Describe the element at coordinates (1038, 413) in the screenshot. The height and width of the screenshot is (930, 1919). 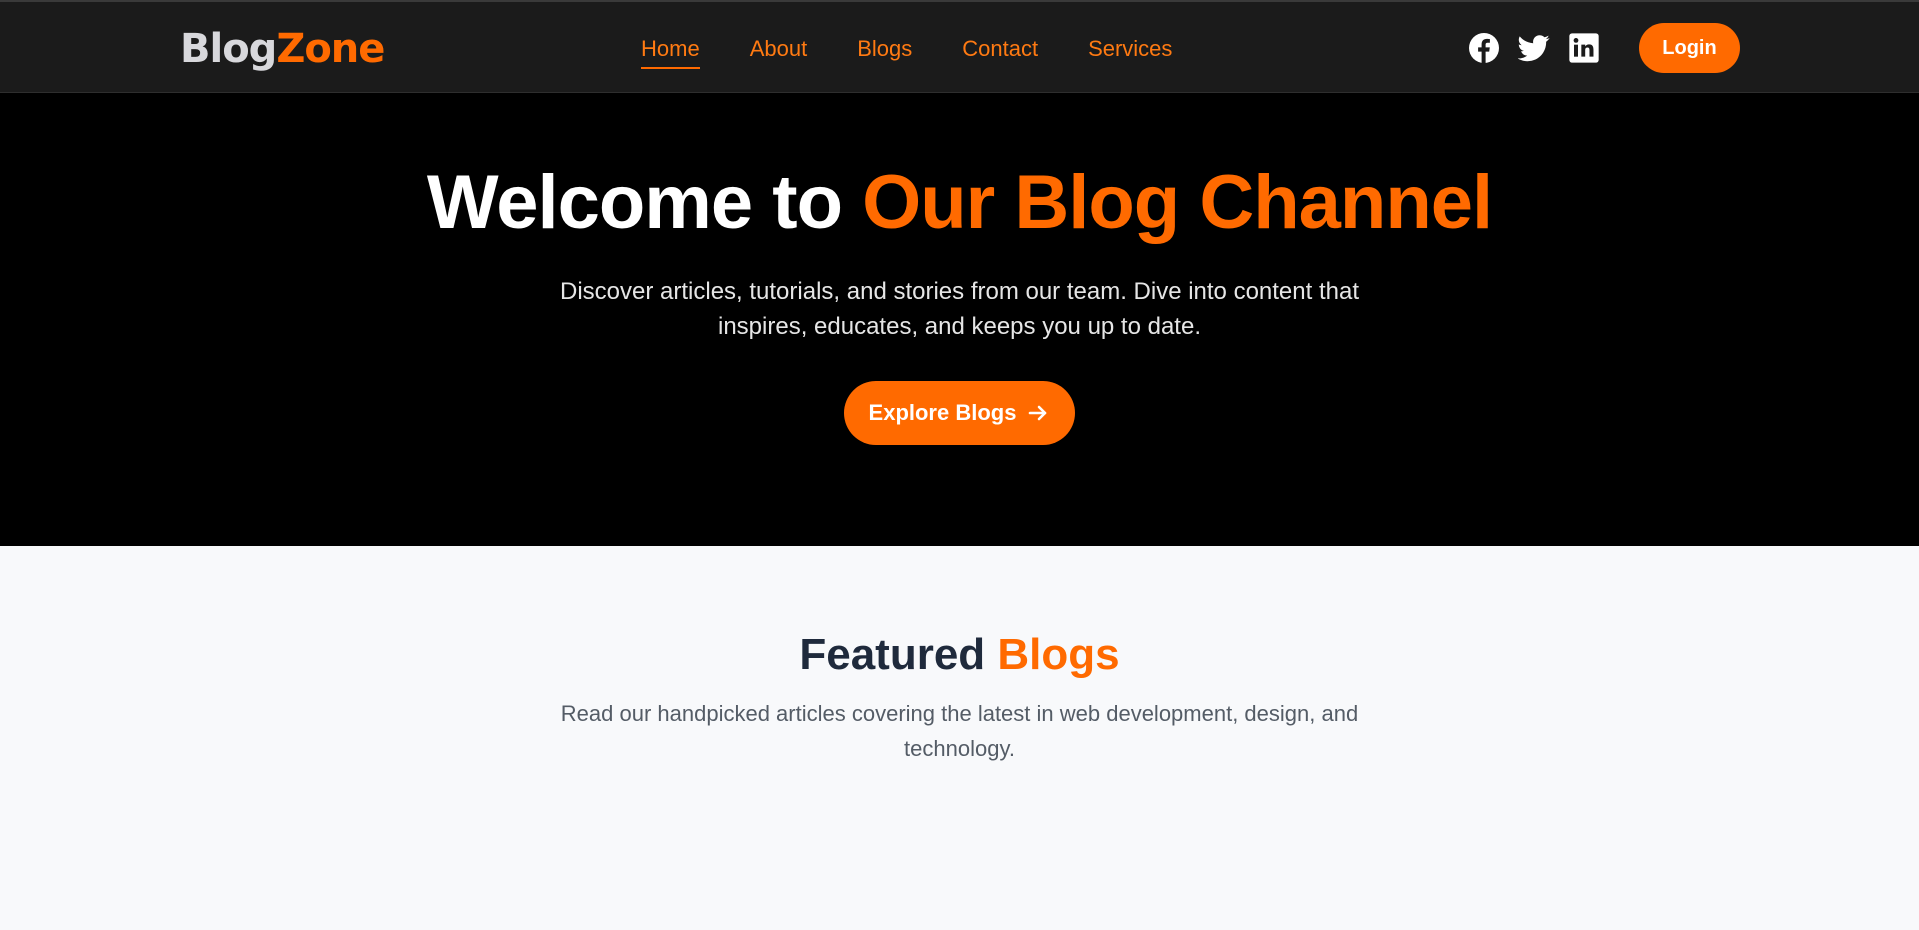
I see `arrow-right-icon` at that location.